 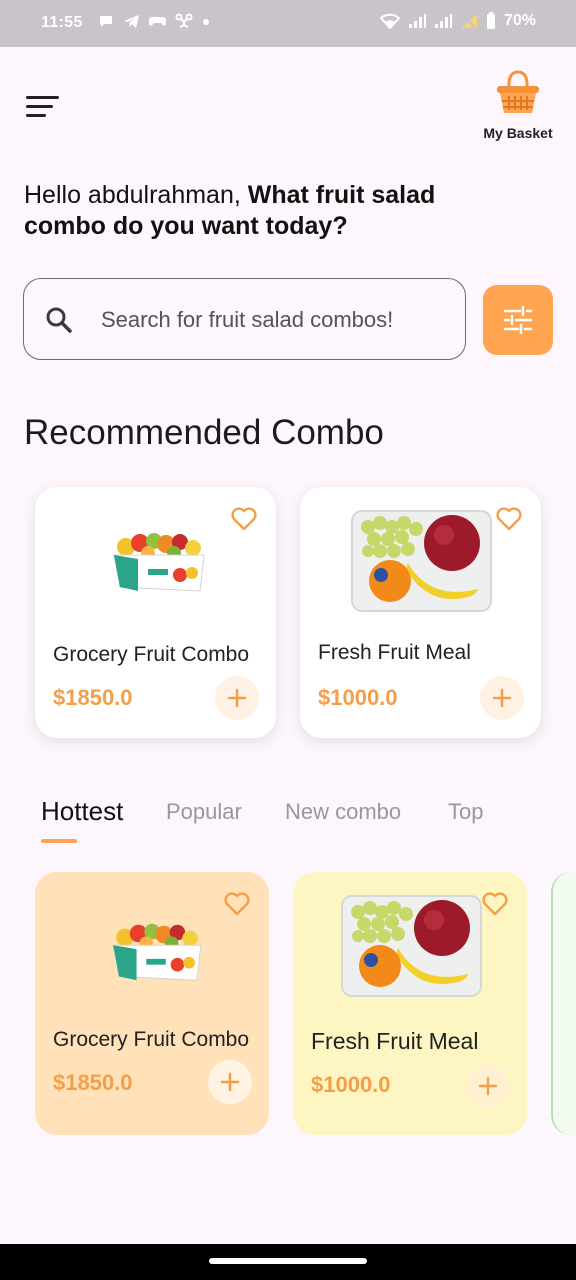 What do you see at coordinates (247, 319) in the screenshot?
I see `search-placeholder: Search for fruit salad combos!` at bounding box center [247, 319].